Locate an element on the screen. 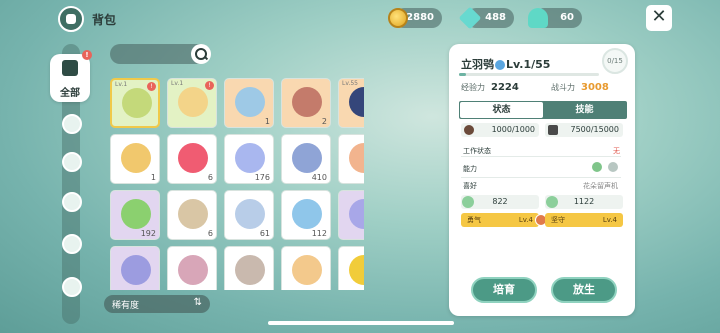 This screenshot has width=720, height=333. power-label: 战斗力 is located at coordinates (563, 87).